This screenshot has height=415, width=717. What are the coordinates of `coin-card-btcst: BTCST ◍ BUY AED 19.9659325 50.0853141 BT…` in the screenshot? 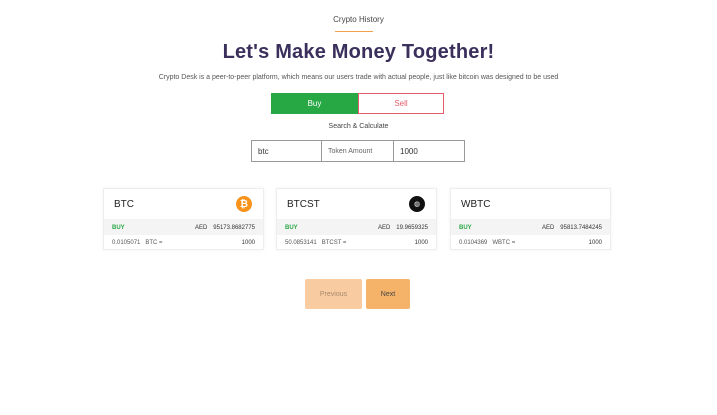 It's located at (356, 219).